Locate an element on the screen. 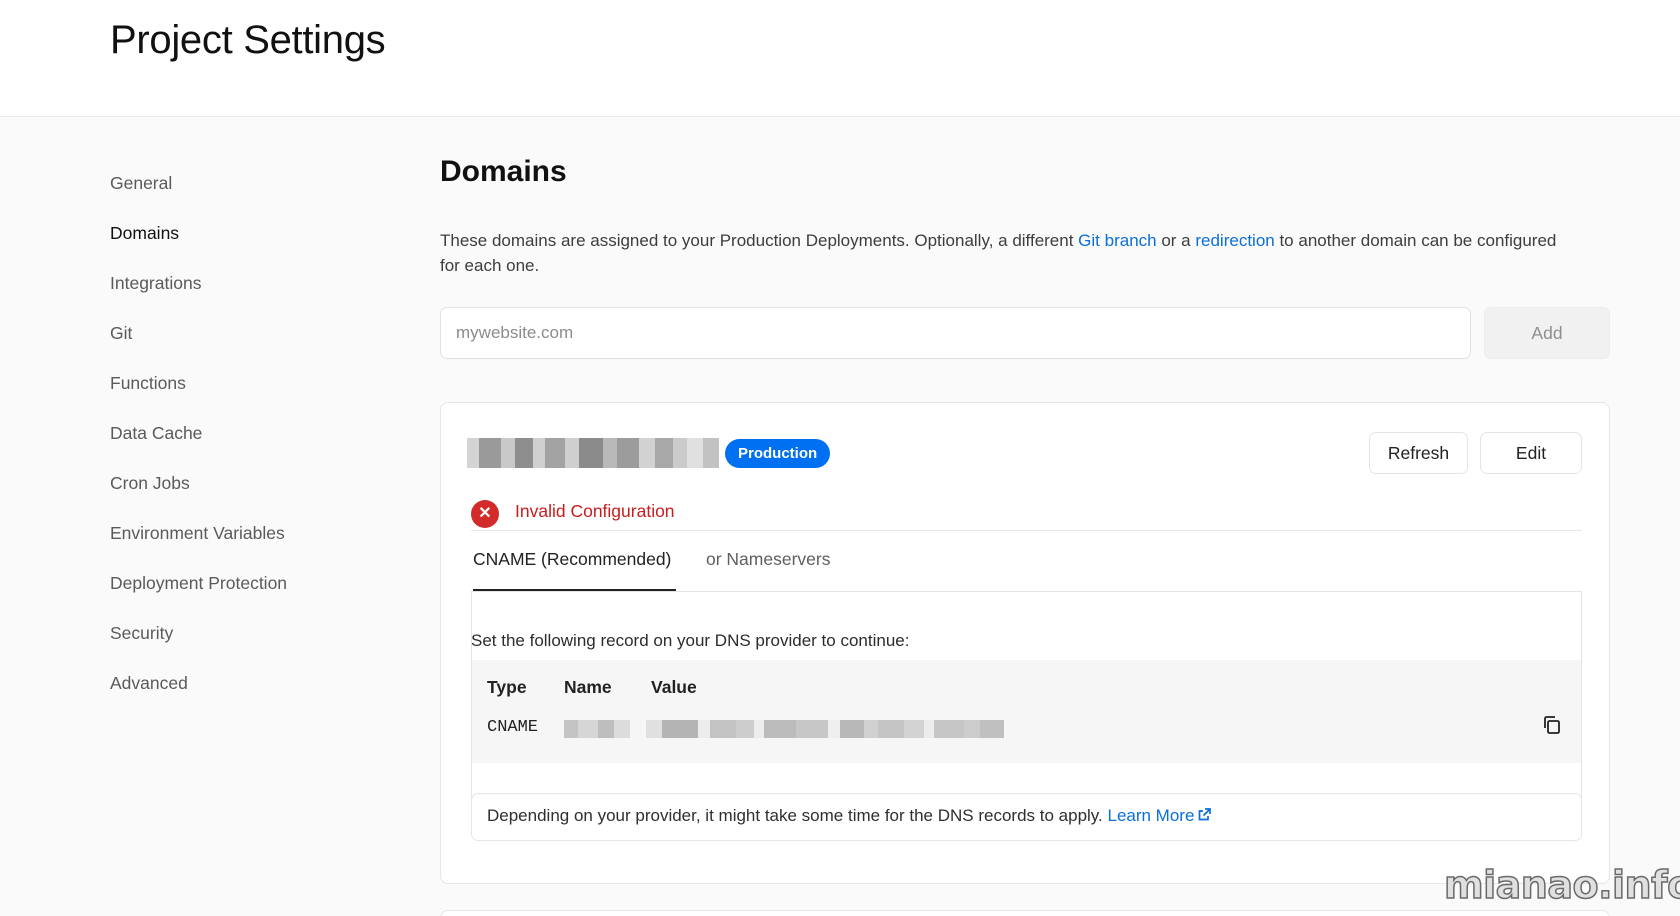  dns-record-table: Type Name Value CNAME is located at coordinates (1026, 711).